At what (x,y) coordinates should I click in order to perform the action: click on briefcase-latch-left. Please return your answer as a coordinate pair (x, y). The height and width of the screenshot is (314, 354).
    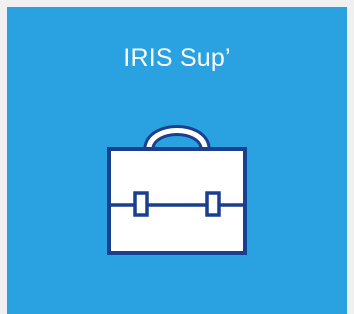
    Looking at the image, I should click on (141, 204).